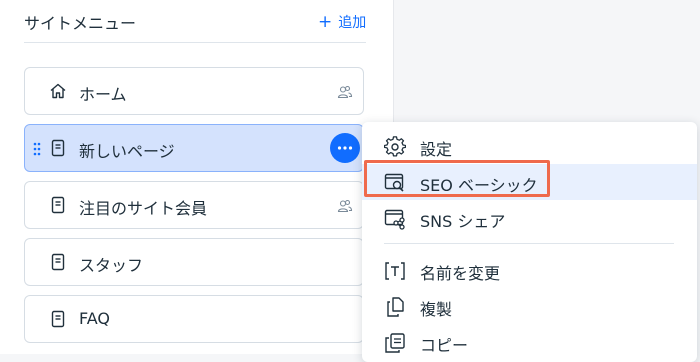 The width and height of the screenshot is (700, 362). Describe the element at coordinates (194, 148) in the screenshot. I see `page-item-new-page: 新しいページ` at that location.